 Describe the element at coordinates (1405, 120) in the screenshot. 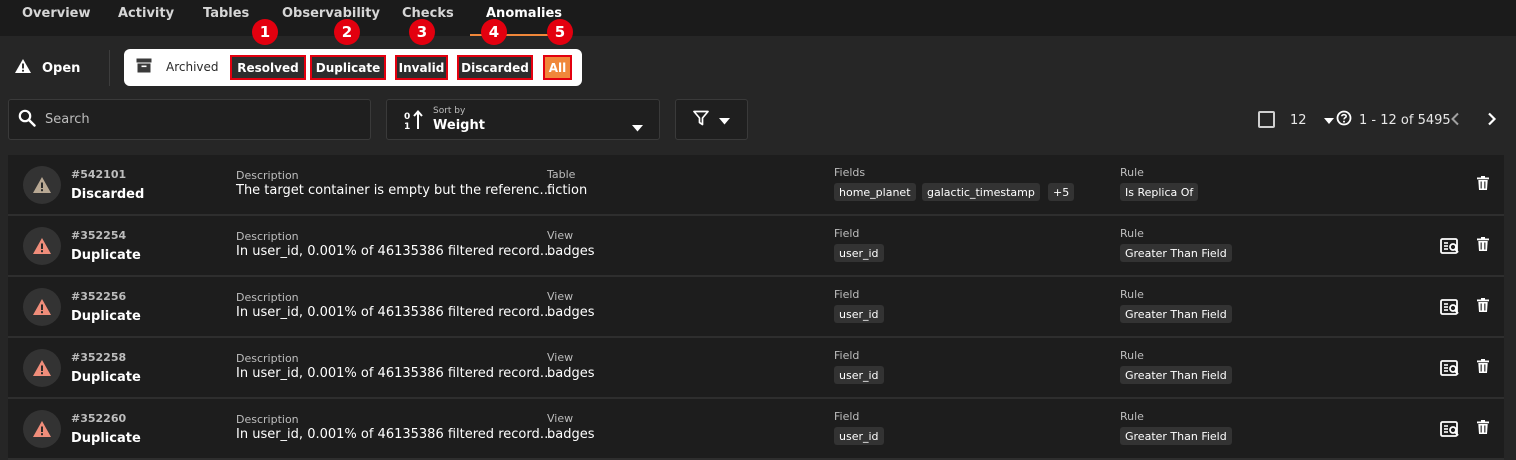

I see `pagination-range-text: 1 - 12 of 5495` at that location.